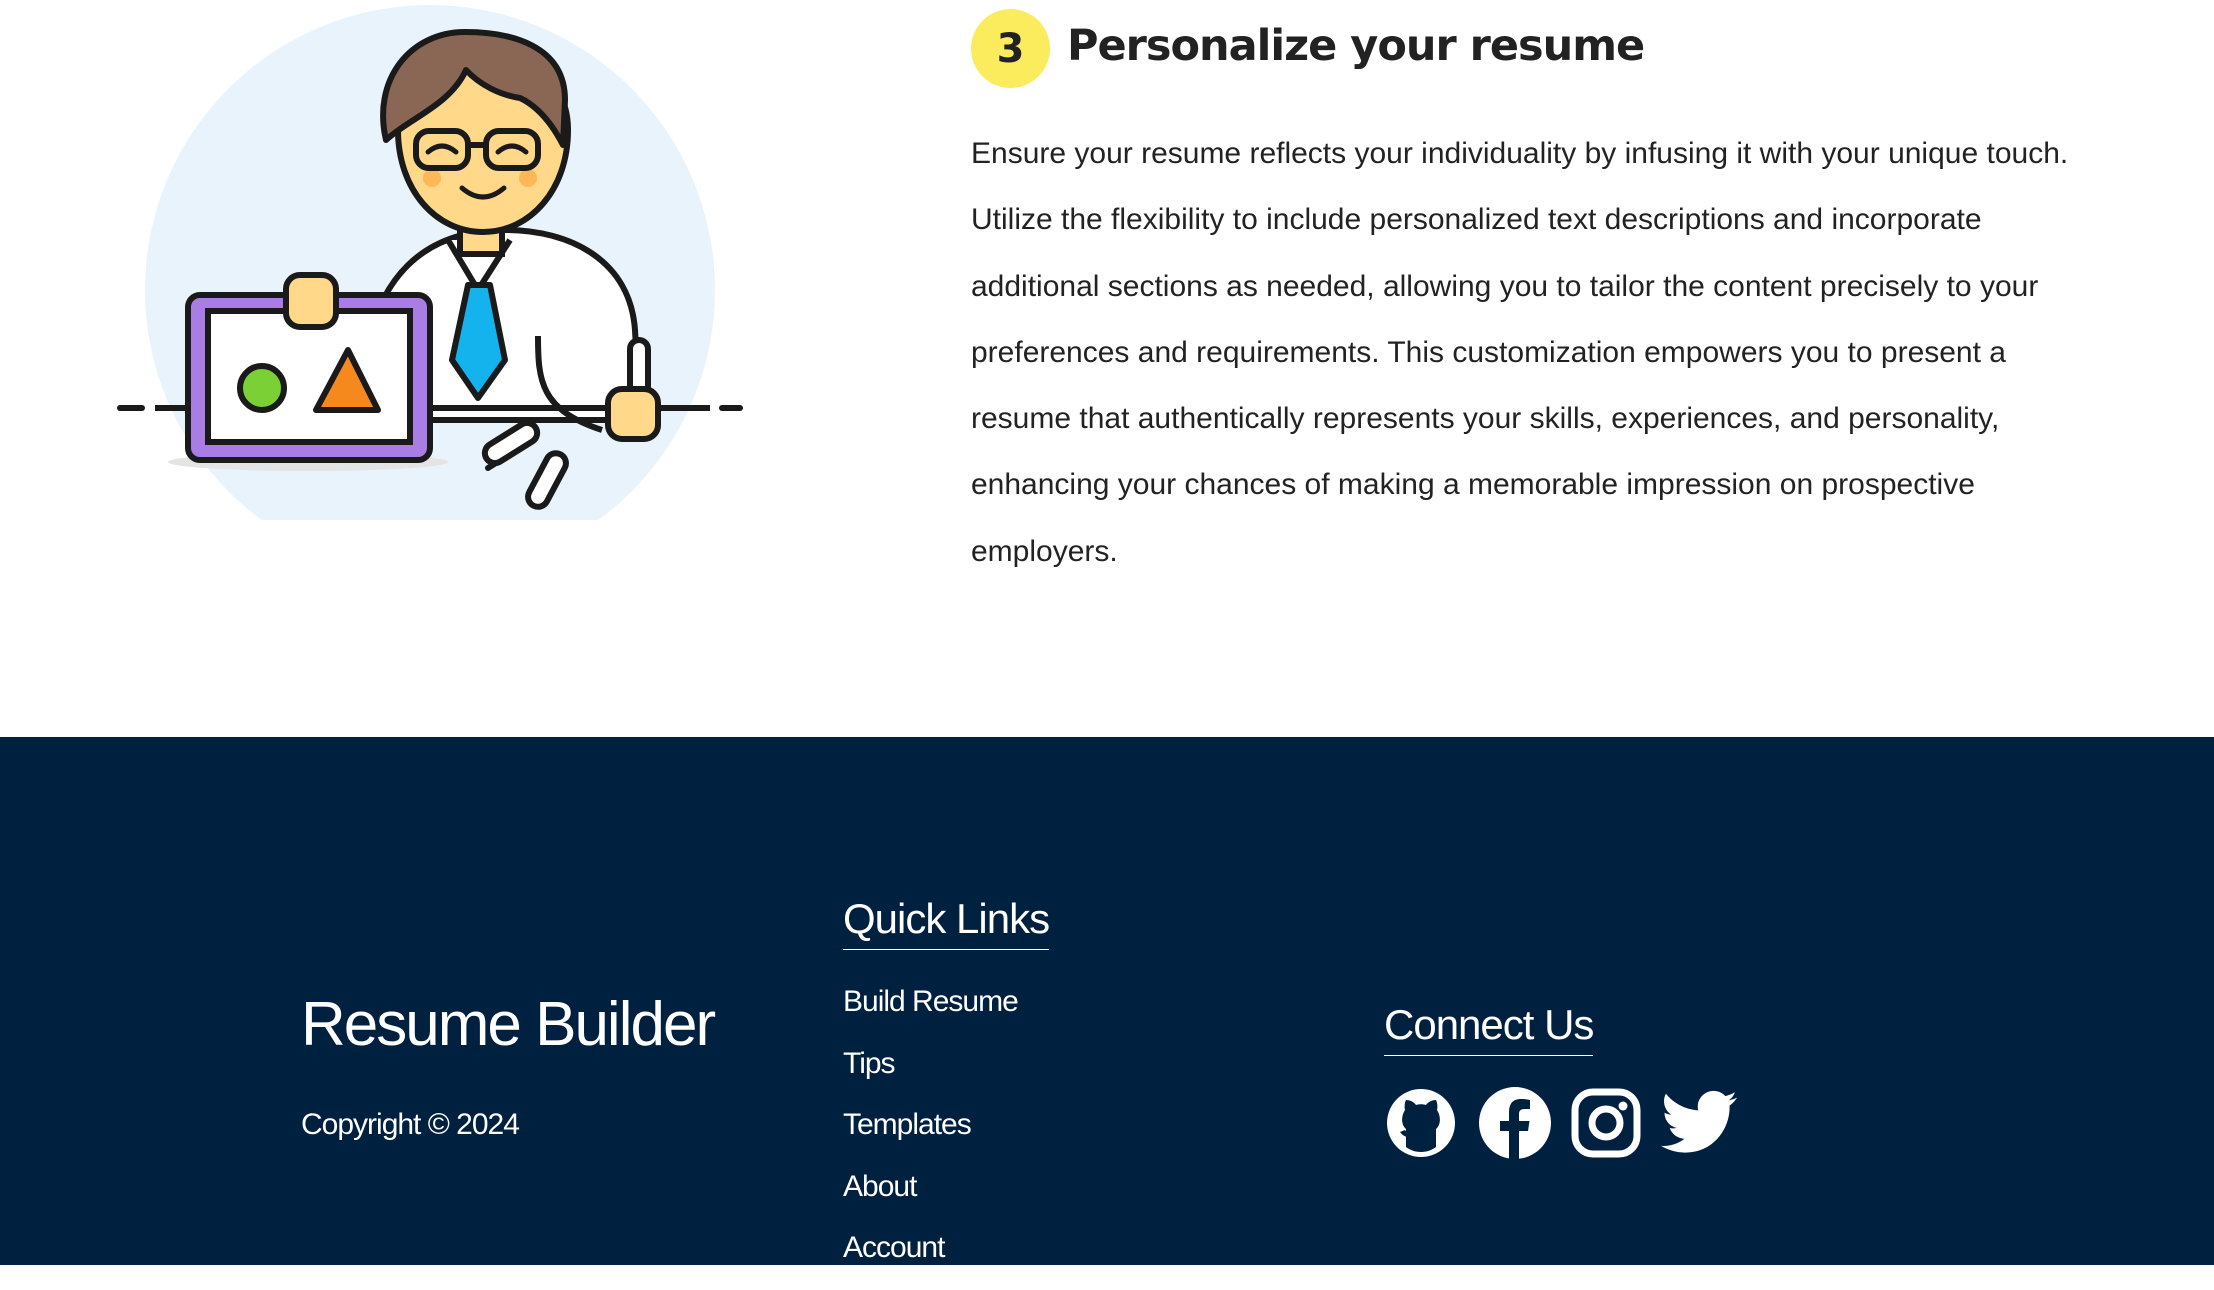  I want to click on quick-links-item: Tips, so click(930, 1075).